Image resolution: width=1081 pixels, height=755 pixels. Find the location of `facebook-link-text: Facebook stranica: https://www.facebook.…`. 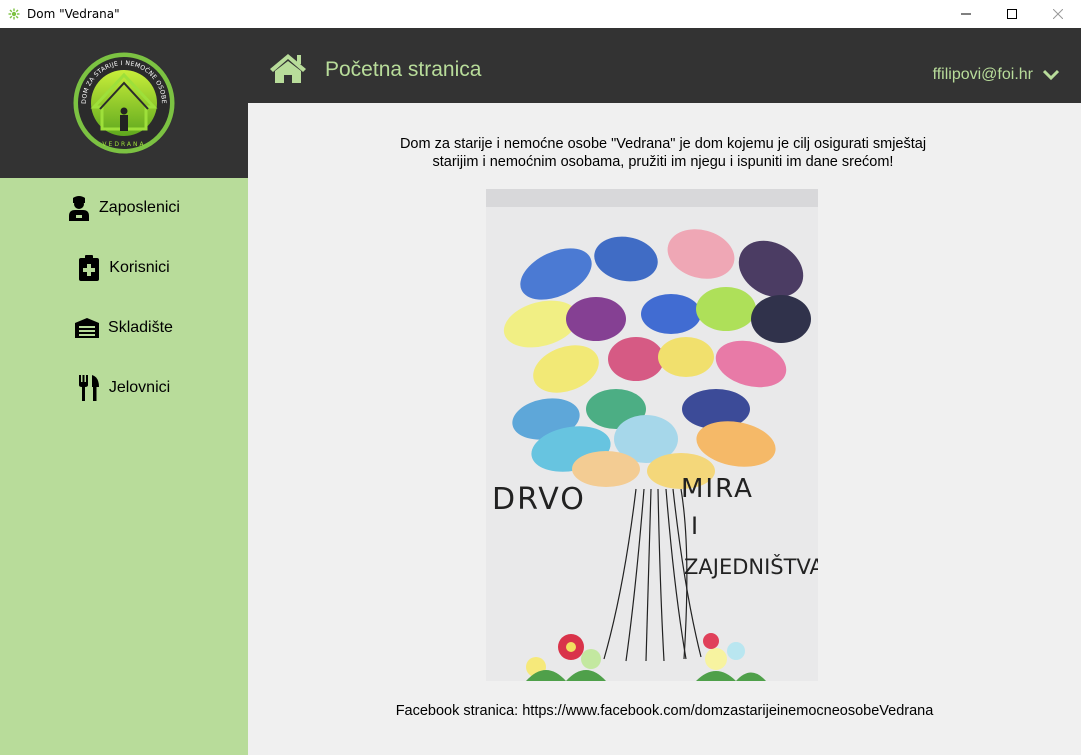

facebook-link-text: Facebook stranica: https://www.facebook.… is located at coordinates (664, 711).